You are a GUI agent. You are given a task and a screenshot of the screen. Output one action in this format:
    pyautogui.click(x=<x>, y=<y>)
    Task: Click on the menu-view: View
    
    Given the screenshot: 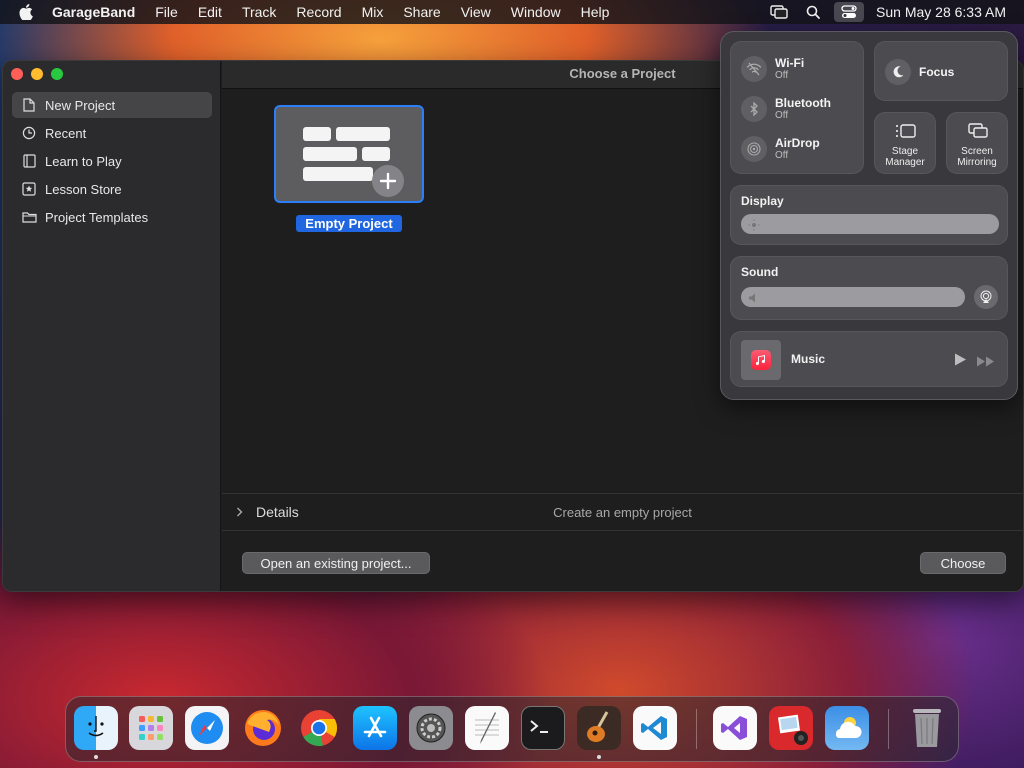 What is the action you would take?
    pyautogui.click(x=476, y=12)
    